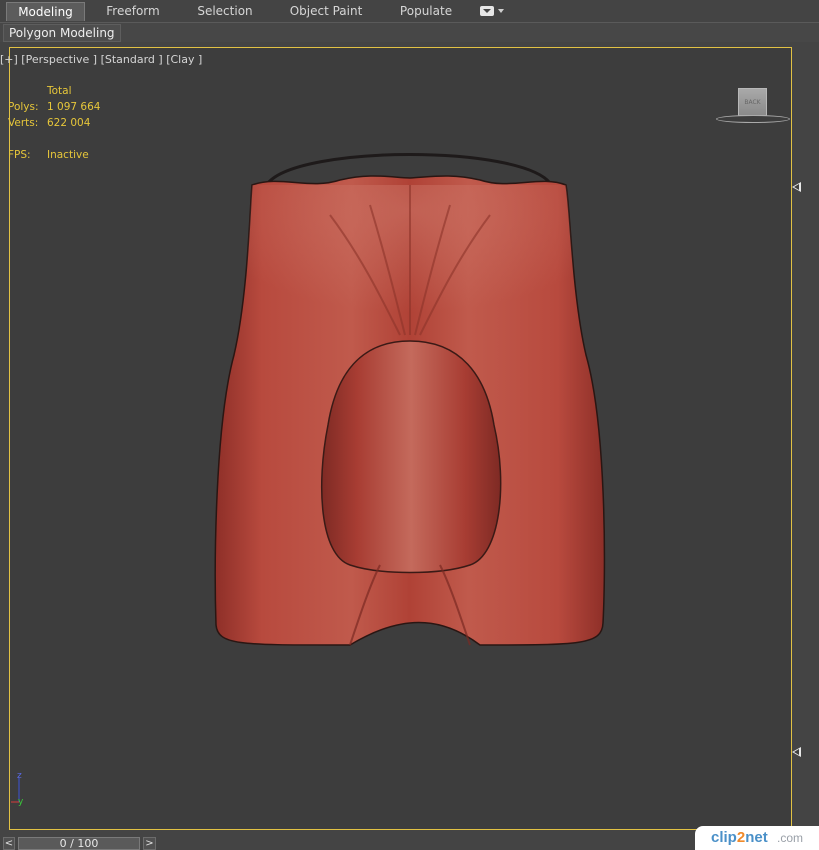 This screenshot has height=850, width=819. What do you see at coordinates (21, 801) in the screenshot?
I see `axis-y-label: y` at bounding box center [21, 801].